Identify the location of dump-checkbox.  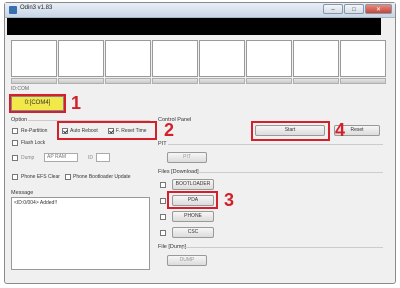
(15, 158).